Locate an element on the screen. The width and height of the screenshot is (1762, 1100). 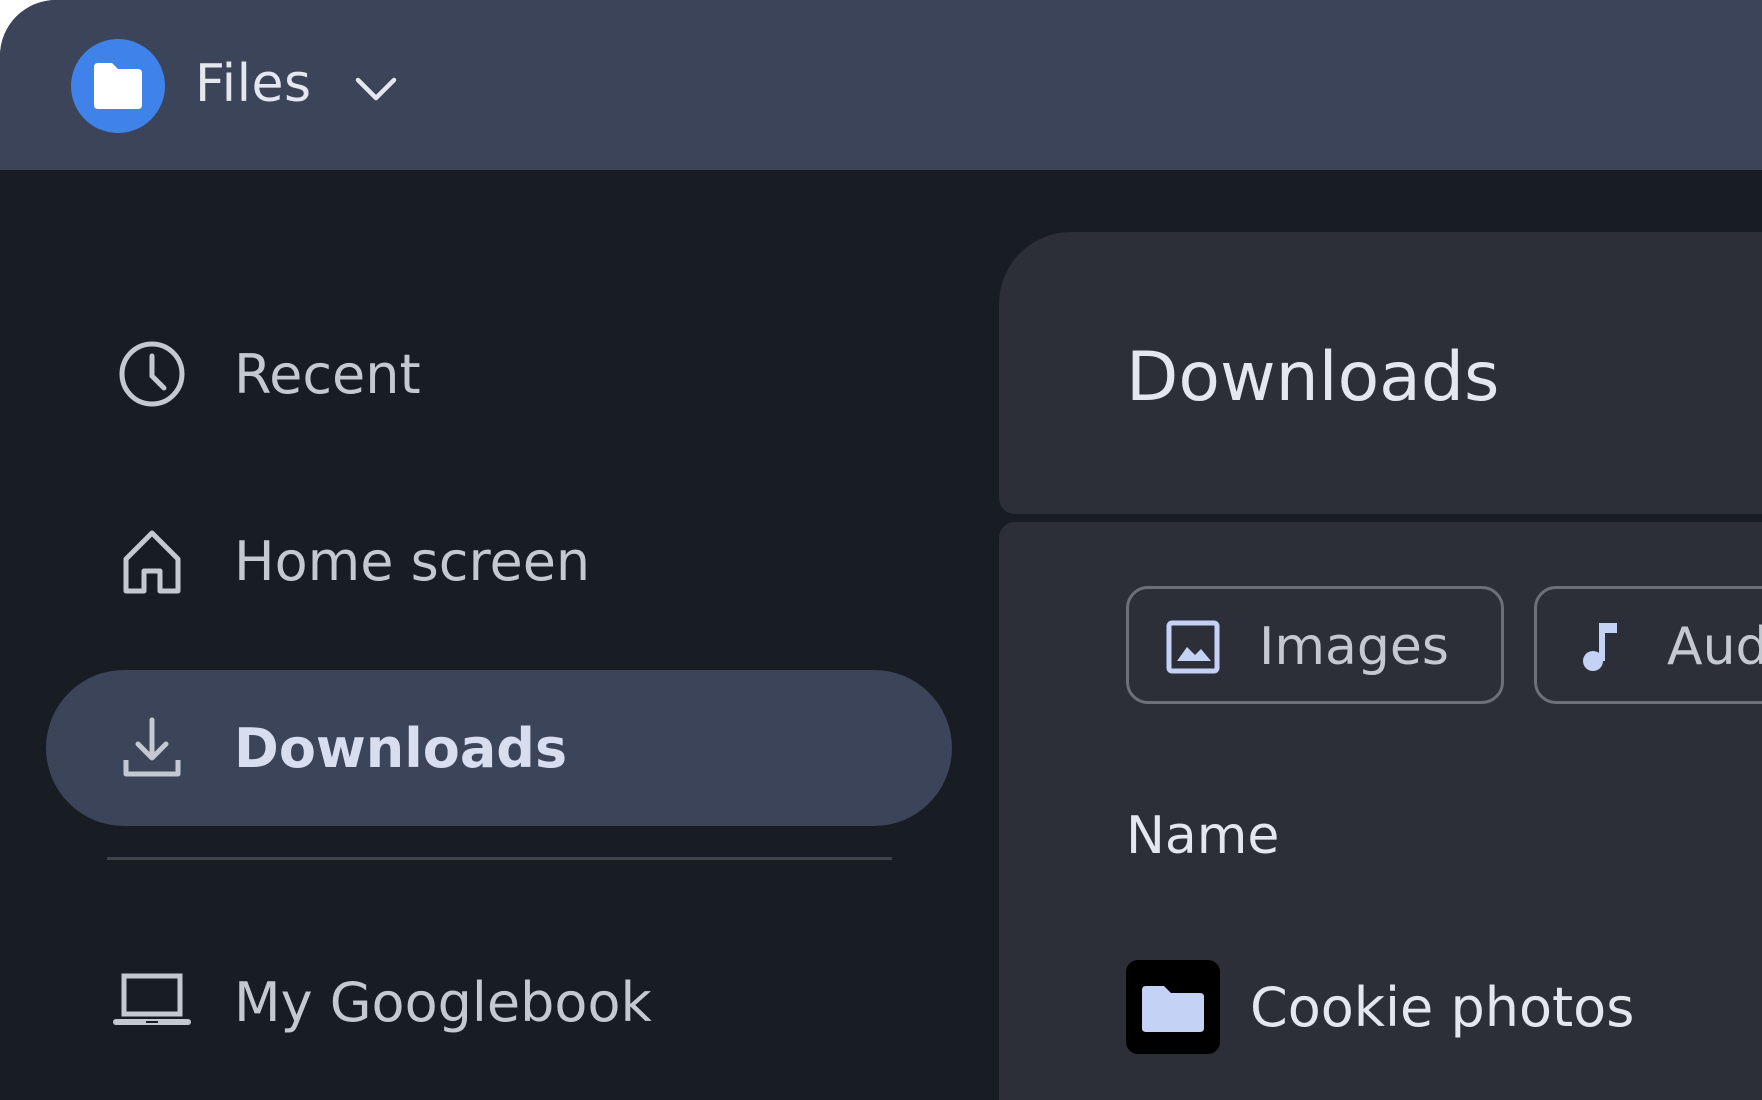
file-name: Cookie photos is located at coordinates (1442, 1007).